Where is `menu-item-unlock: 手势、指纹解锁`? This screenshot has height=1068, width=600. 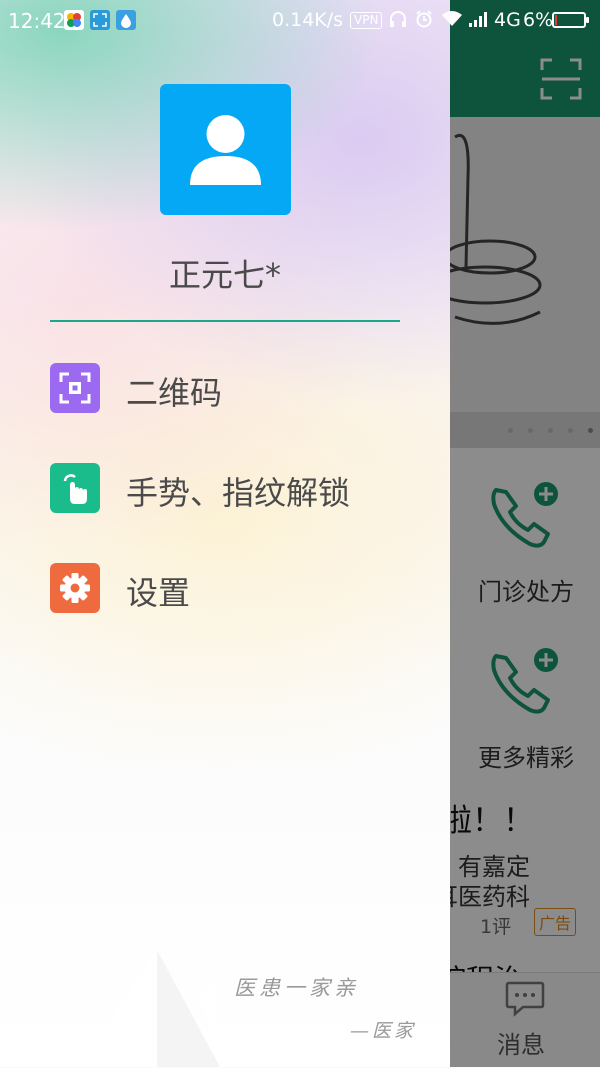 menu-item-unlock: 手势、指纹解锁 is located at coordinates (230, 488).